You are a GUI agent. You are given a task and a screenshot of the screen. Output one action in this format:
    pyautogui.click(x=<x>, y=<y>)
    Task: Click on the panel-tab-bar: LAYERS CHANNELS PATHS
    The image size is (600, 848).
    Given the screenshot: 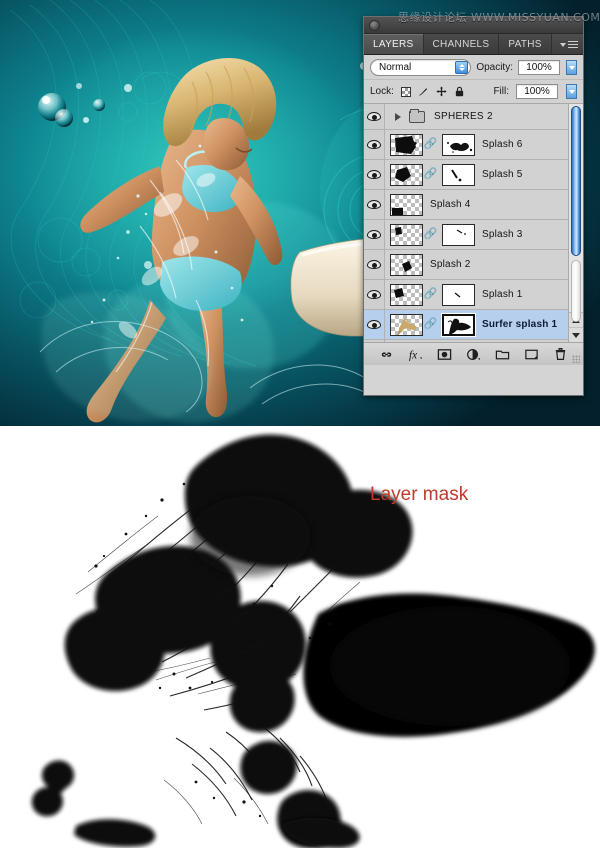 What is the action you would take?
    pyautogui.click(x=473, y=44)
    